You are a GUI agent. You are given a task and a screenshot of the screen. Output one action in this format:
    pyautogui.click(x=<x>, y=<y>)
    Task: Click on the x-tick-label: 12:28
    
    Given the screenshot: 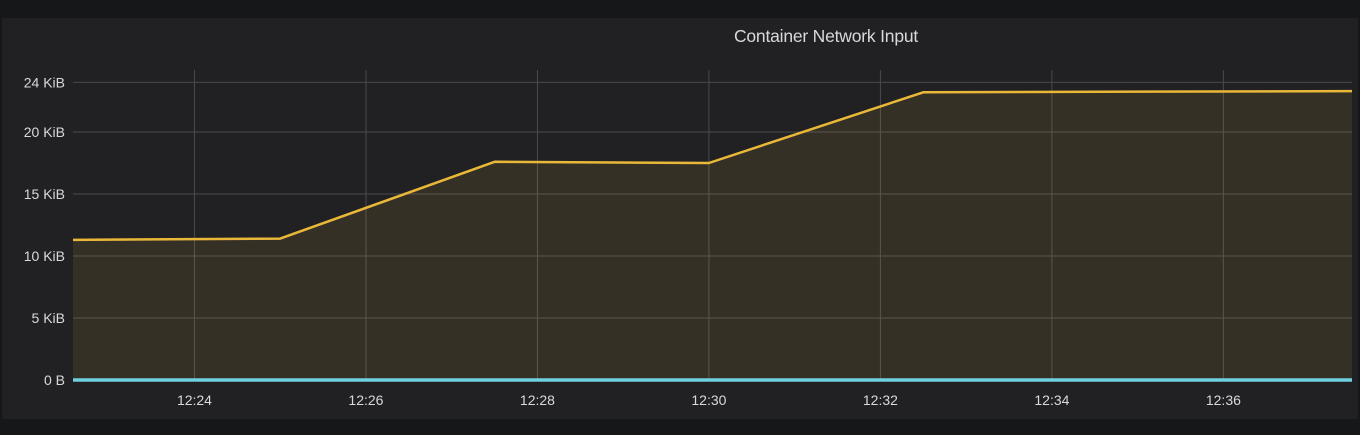 What is the action you would take?
    pyautogui.click(x=537, y=400)
    